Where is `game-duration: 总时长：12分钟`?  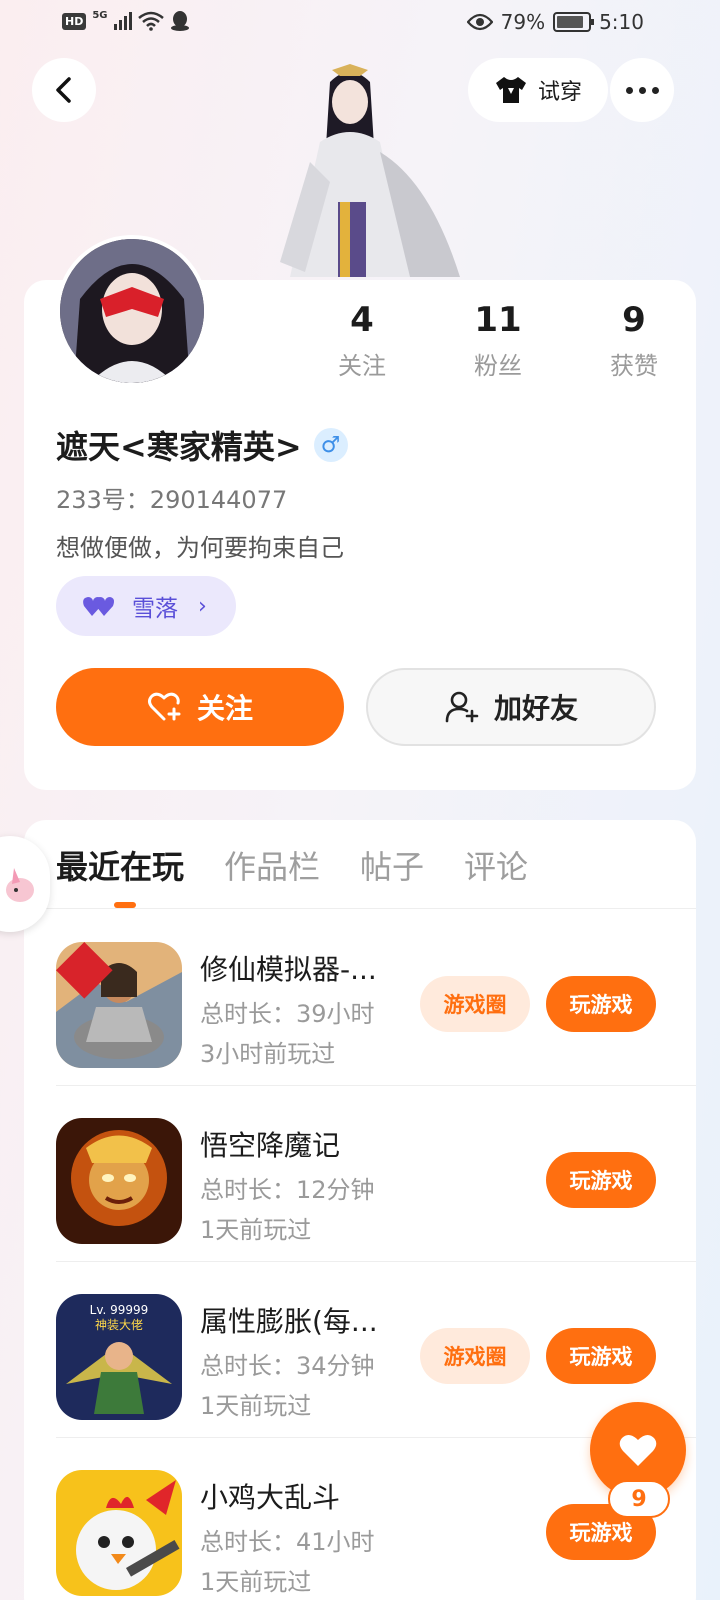
game-duration: 总时长：12分钟 is located at coordinates (287, 1190).